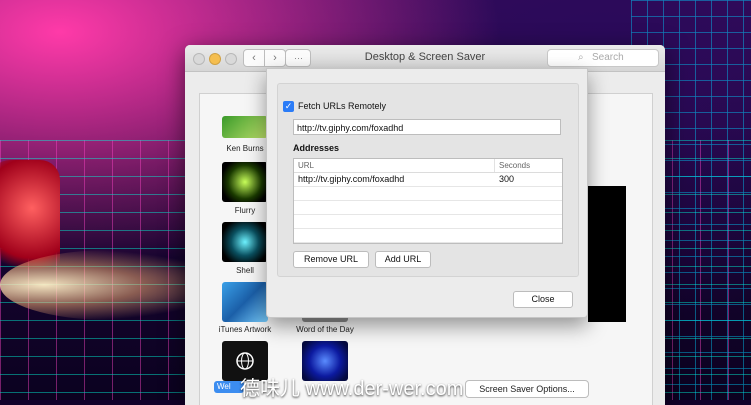 This screenshot has width=751, height=405. I want to click on remove-url-button: Remove URL, so click(331, 259).